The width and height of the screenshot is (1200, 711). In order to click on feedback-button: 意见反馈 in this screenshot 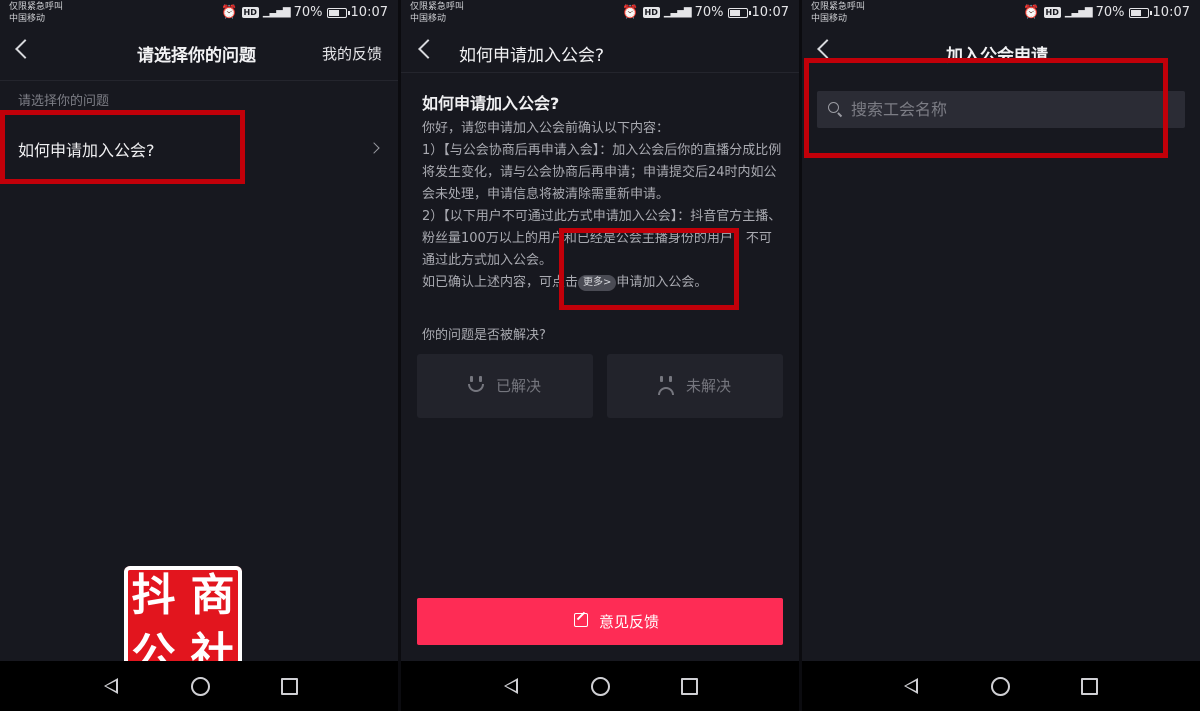, I will do `click(600, 621)`.